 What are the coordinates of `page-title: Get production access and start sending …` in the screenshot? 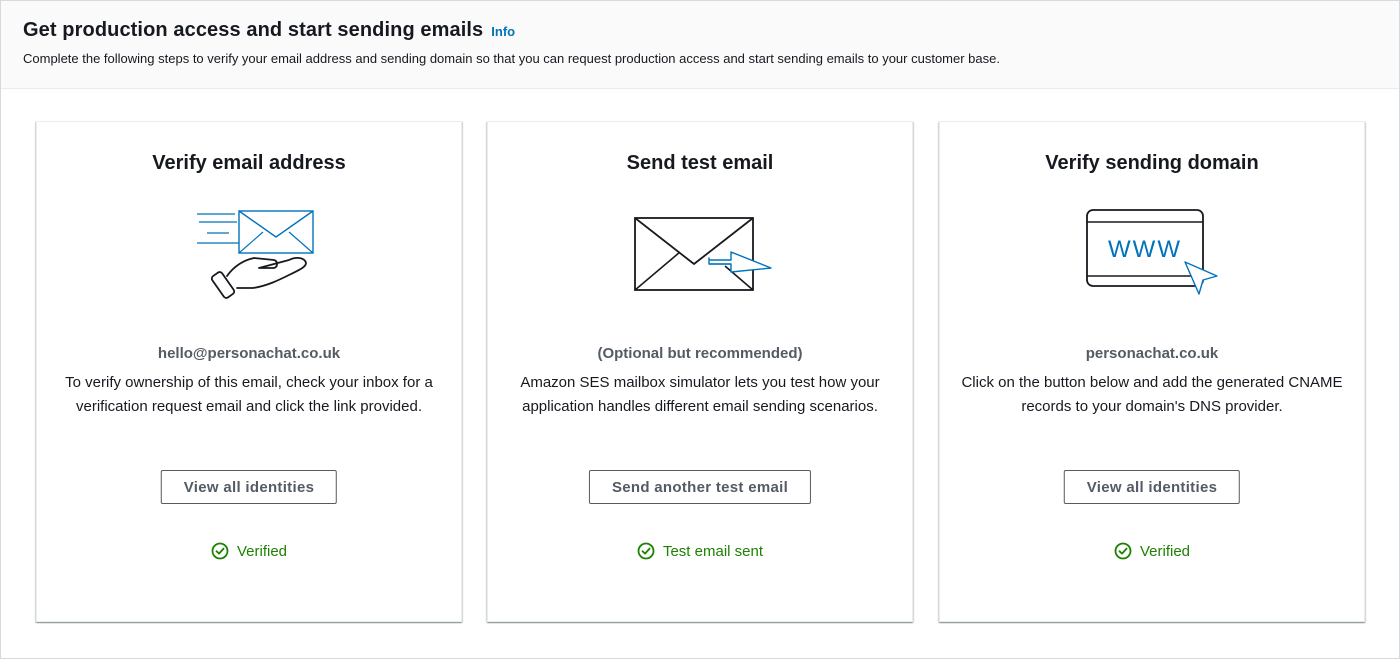 It's located at (253, 30).